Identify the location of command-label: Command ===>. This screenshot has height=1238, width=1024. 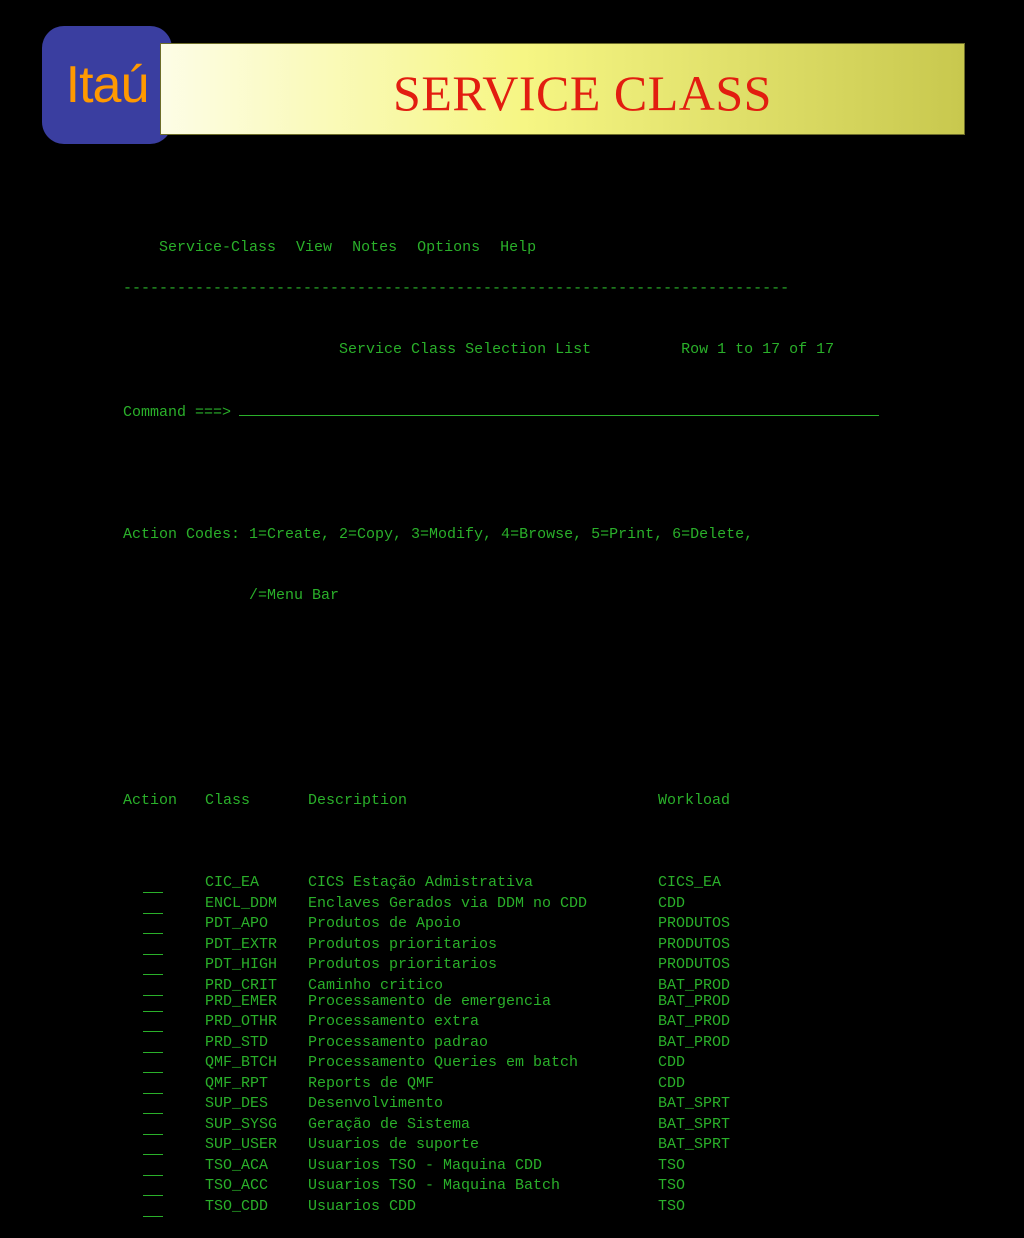
(177, 412).